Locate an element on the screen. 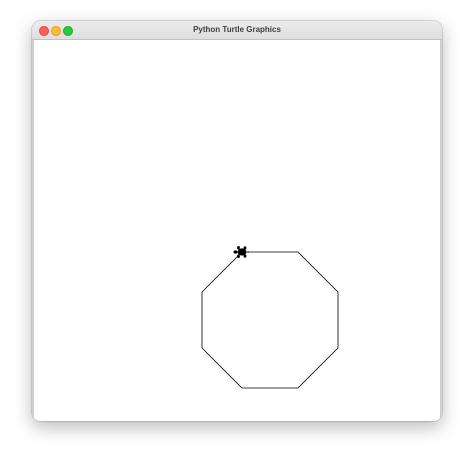  turtle-icon is located at coordinates (241, 252).